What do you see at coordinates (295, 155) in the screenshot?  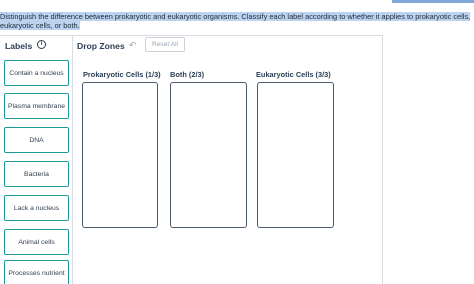 I see `drop-zone-eukaryotic` at bounding box center [295, 155].